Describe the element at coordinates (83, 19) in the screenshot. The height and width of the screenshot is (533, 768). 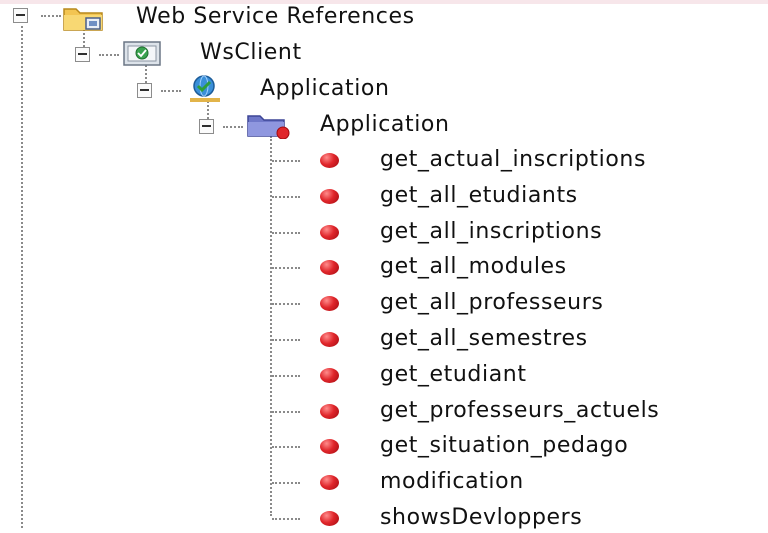
I see `folder-icon` at that location.